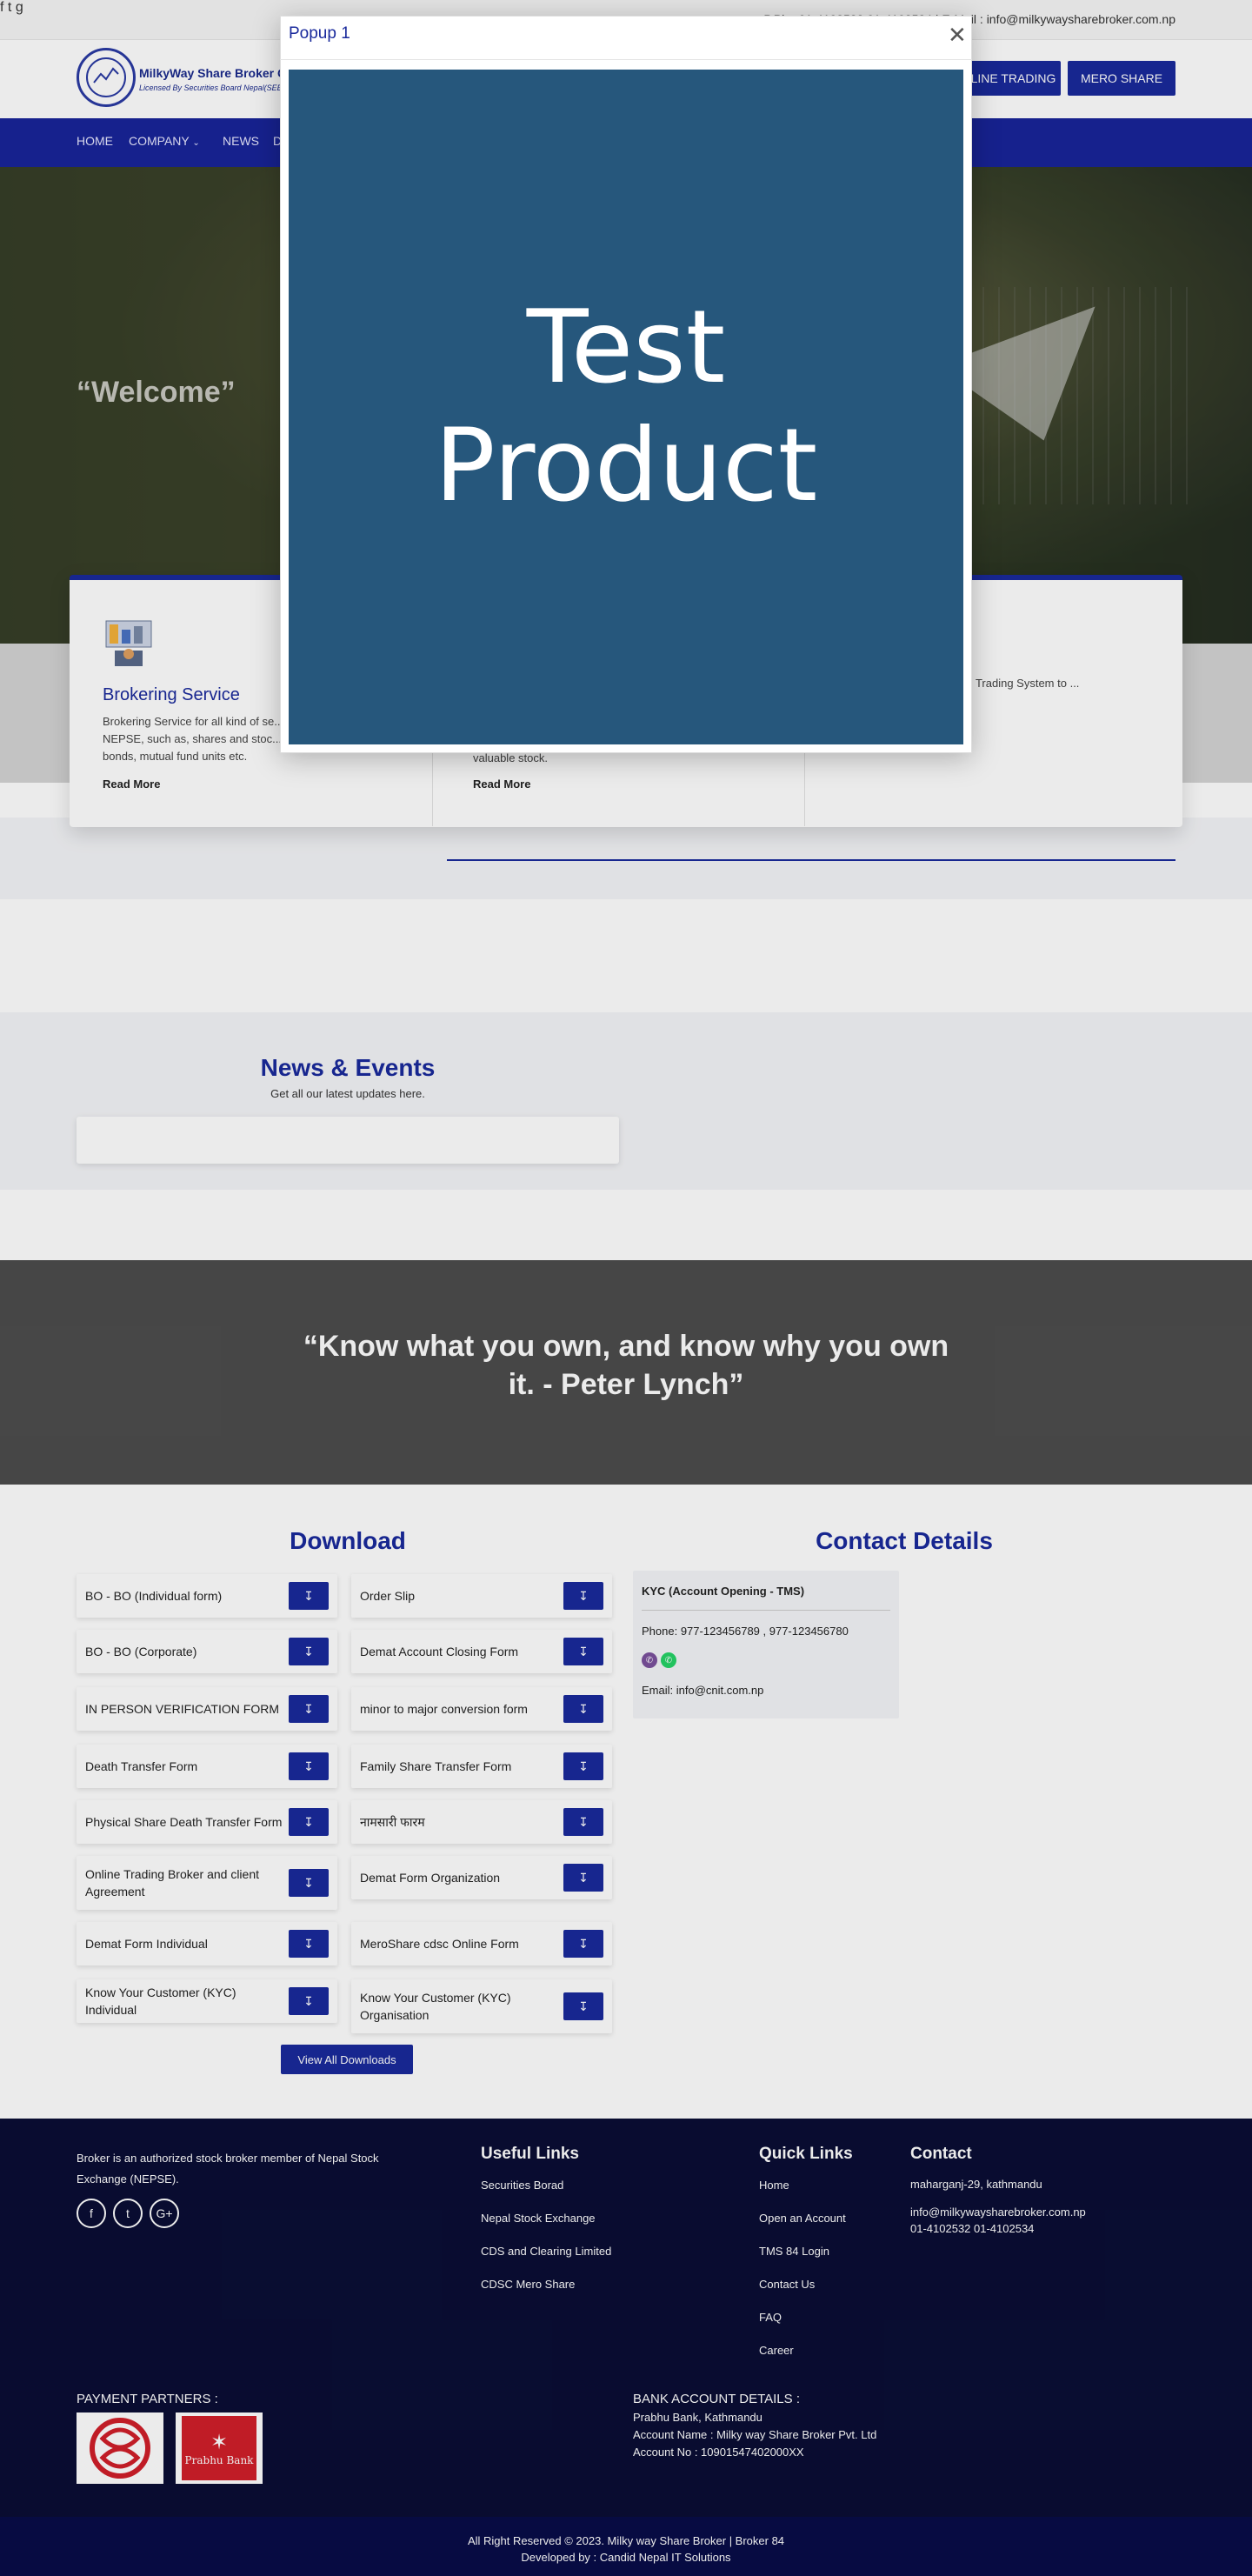 The width and height of the screenshot is (1252, 2576). Describe the element at coordinates (626, 347) in the screenshot. I see `popup-image-line-1: Test` at that location.